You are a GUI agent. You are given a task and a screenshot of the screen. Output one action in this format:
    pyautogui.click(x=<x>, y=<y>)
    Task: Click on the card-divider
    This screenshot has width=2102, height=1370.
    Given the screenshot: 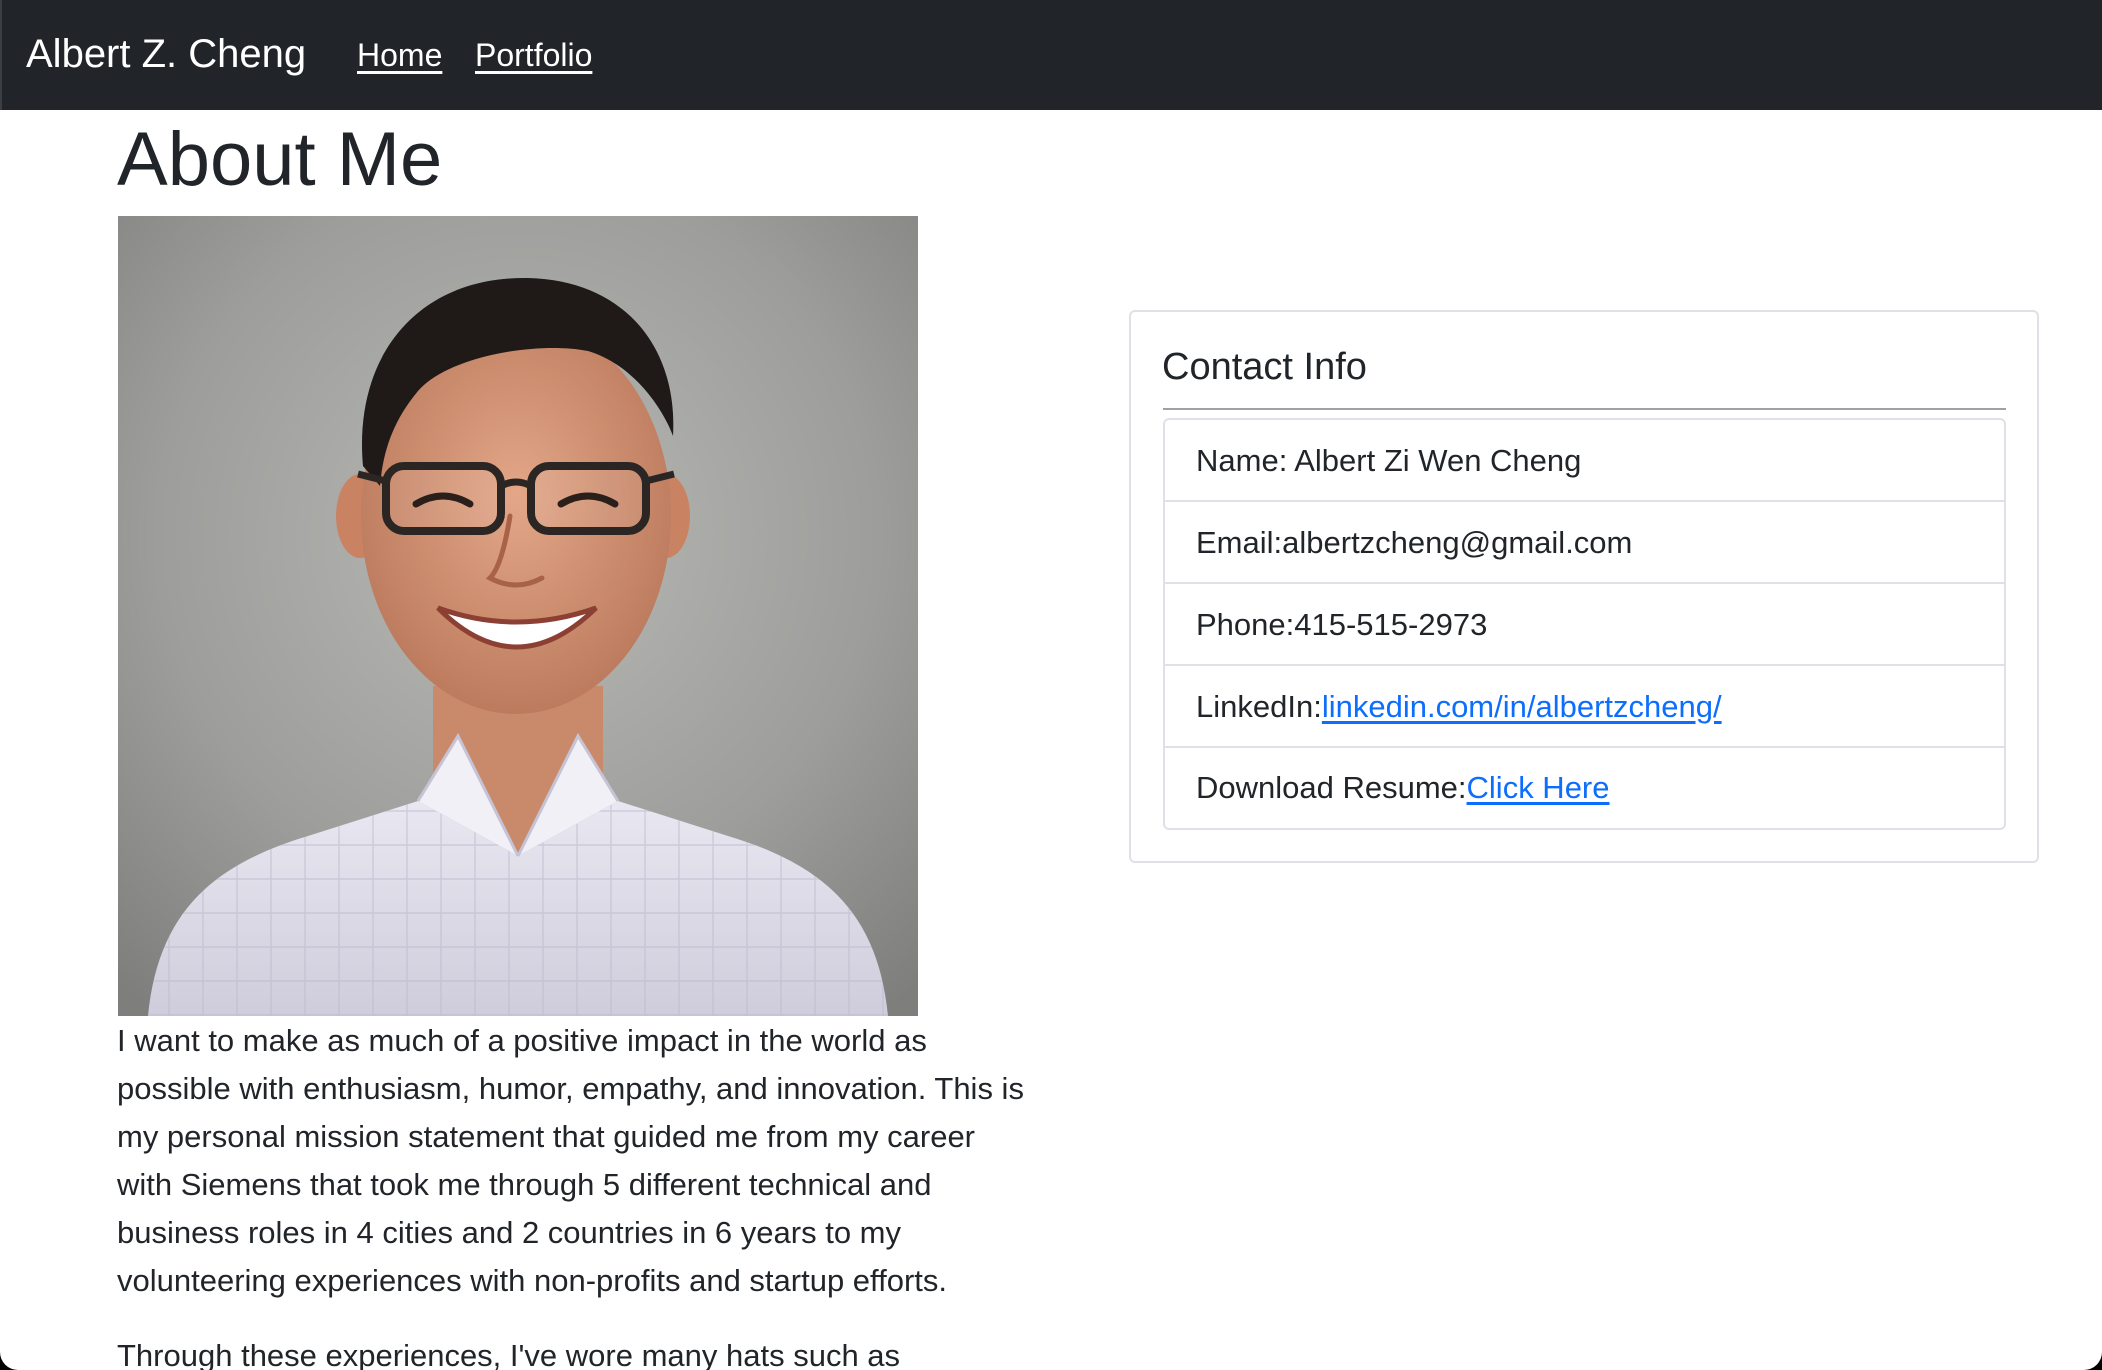 What is the action you would take?
    pyautogui.click(x=1584, y=409)
    